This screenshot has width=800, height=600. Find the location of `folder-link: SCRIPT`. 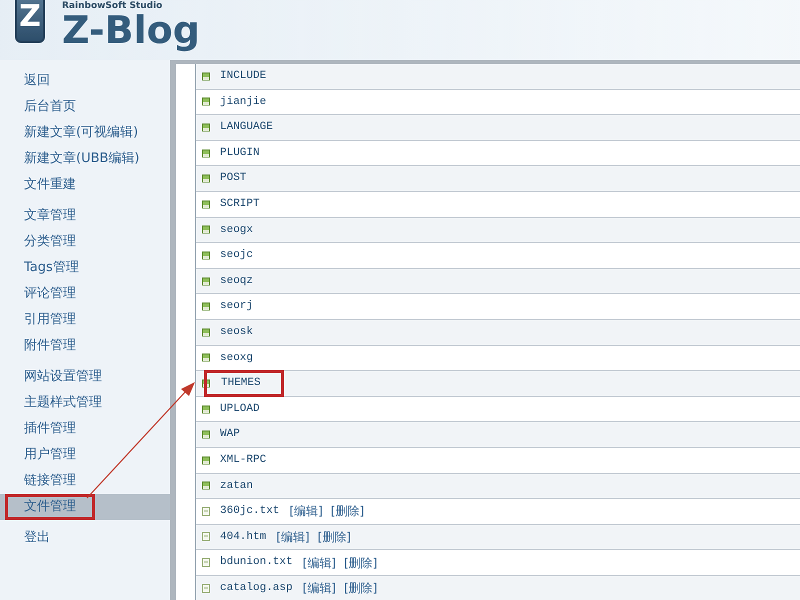

folder-link: SCRIPT is located at coordinates (240, 204).